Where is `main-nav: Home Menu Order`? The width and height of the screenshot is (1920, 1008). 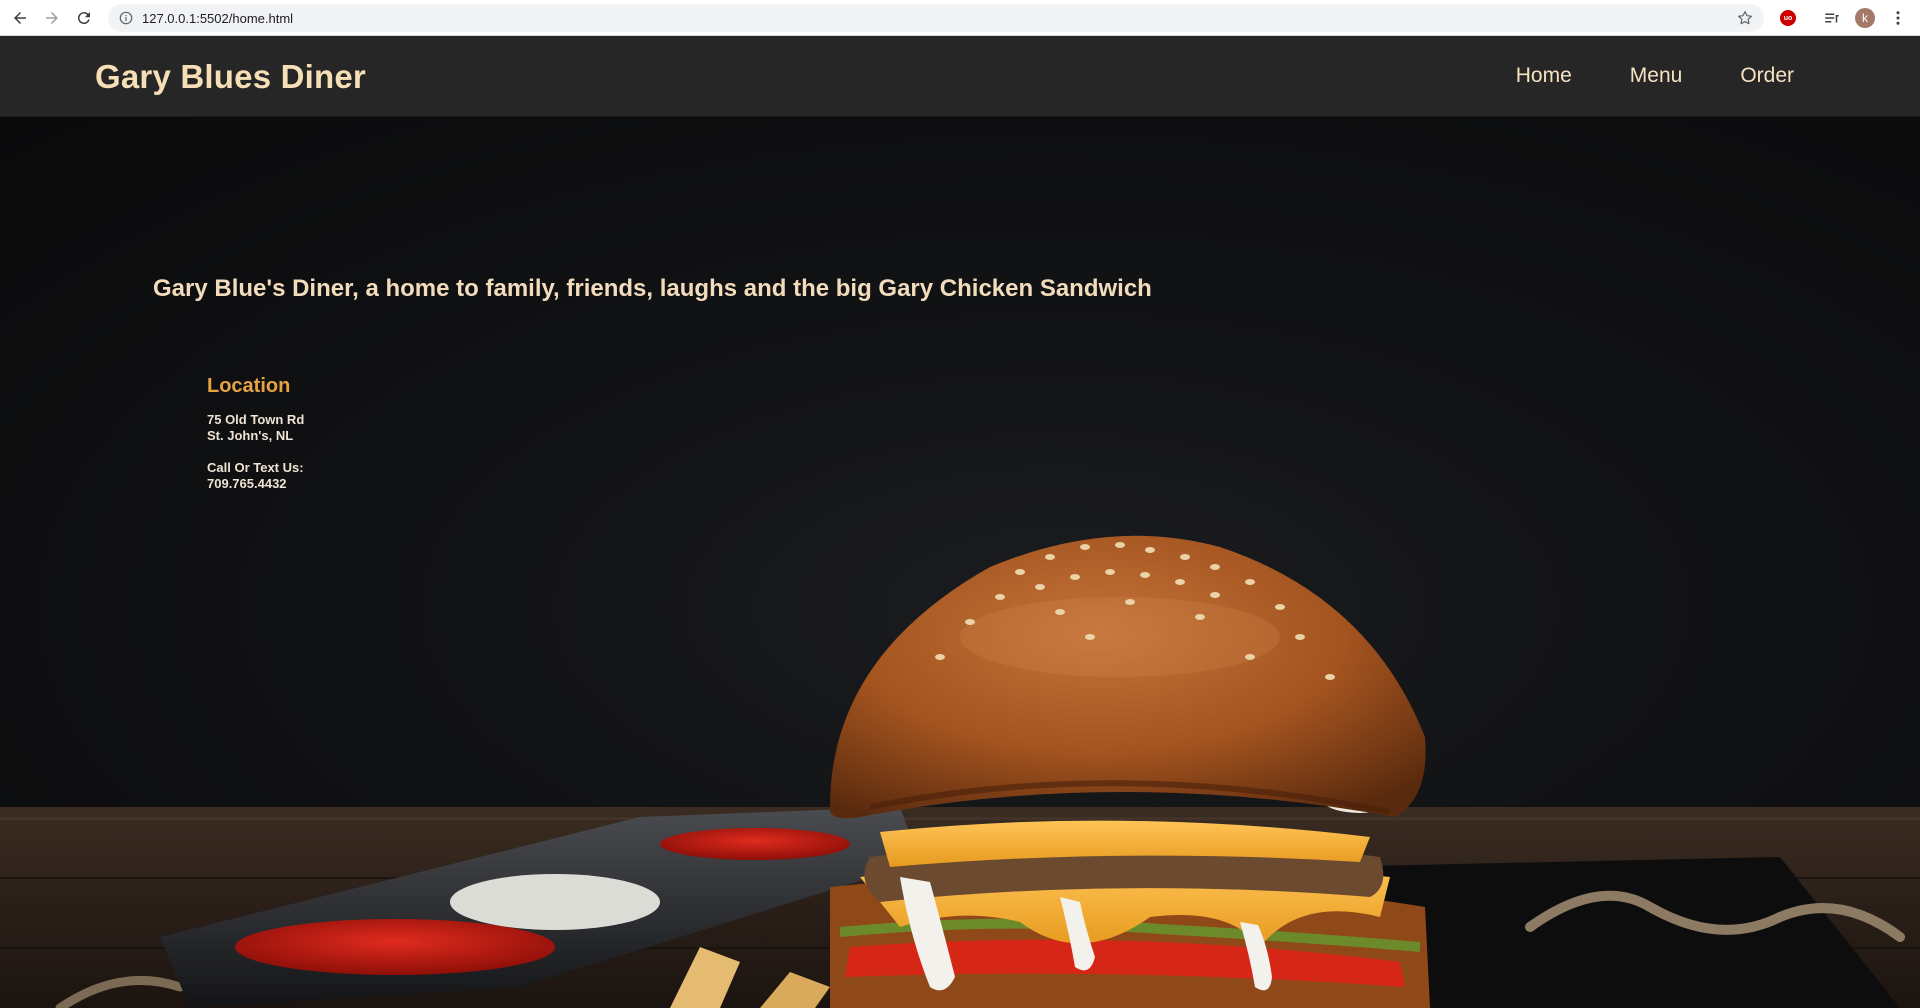
main-nav: Home Menu Order is located at coordinates (1655, 76).